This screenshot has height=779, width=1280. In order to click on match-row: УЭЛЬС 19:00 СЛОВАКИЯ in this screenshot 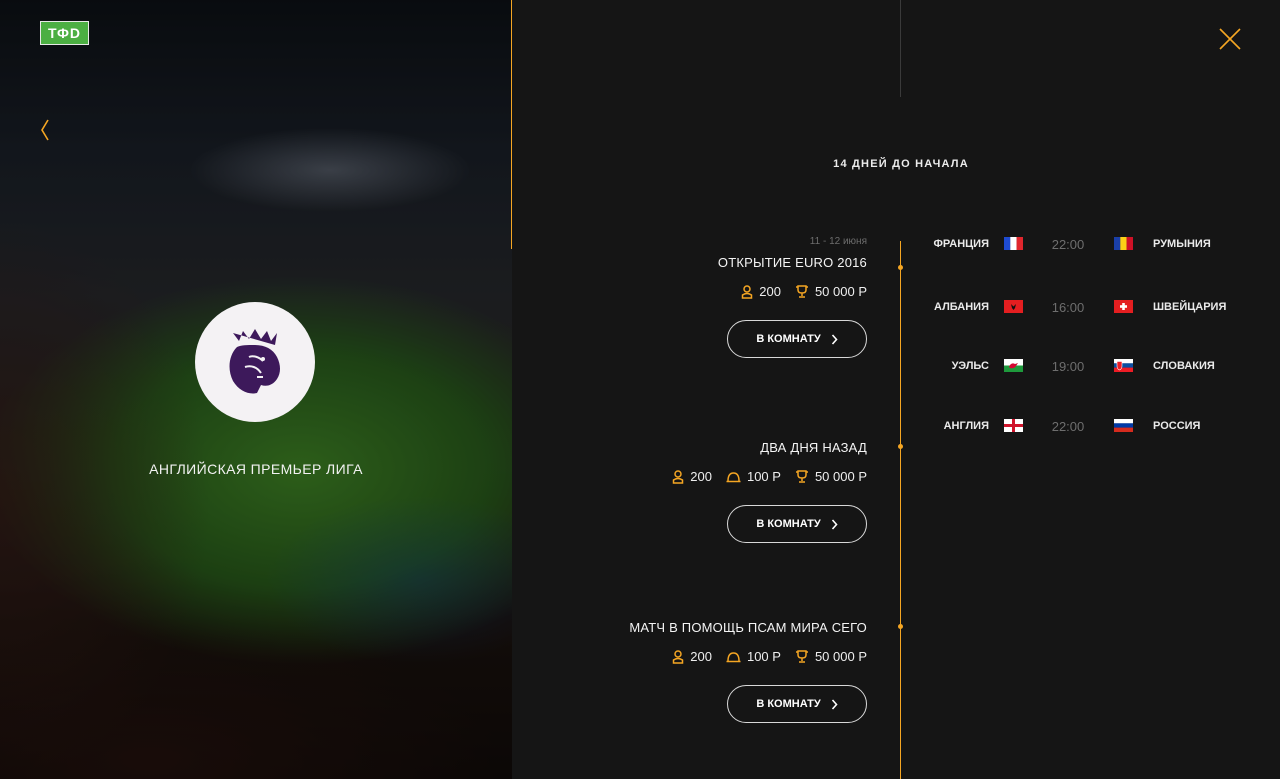, I will do `click(1075, 367)`.